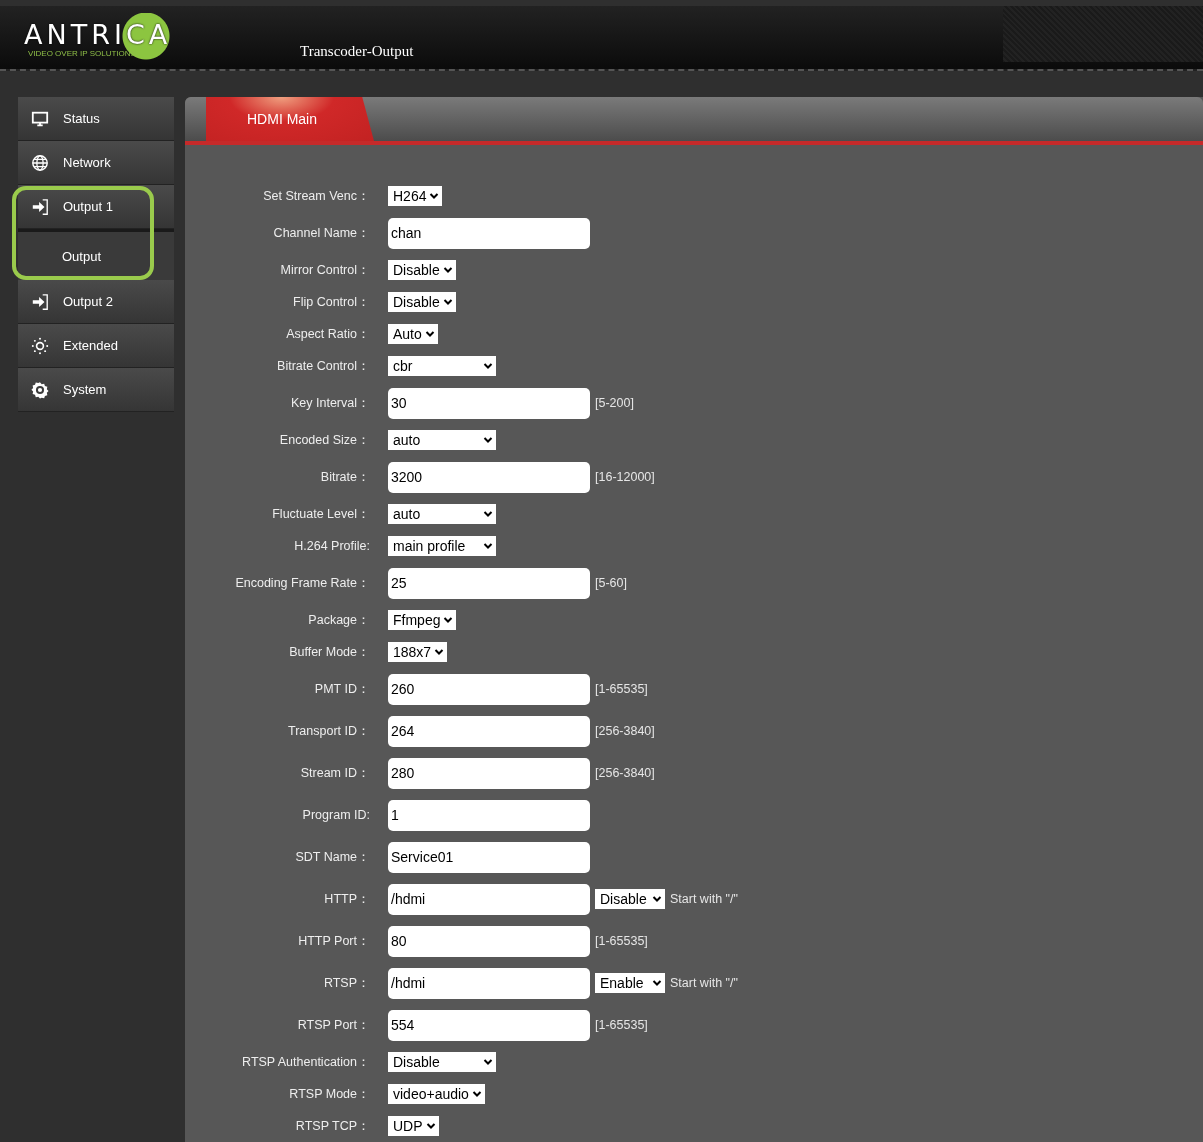 The image size is (1203, 1142). What do you see at coordinates (413, 1126) in the screenshot?
I see `dropdown: UDP` at bounding box center [413, 1126].